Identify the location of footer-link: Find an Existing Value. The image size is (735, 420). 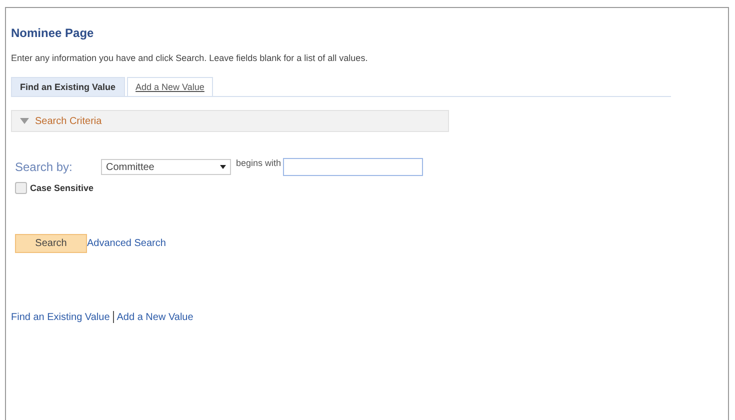
(60, 317).